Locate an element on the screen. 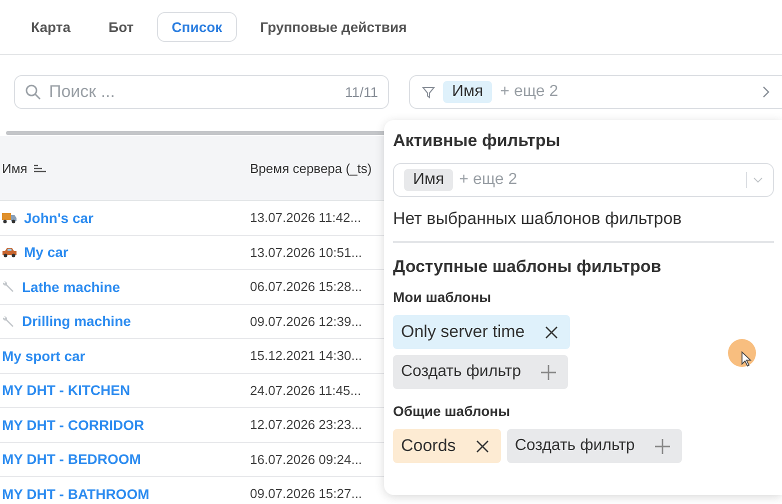  filter-field: Имя + еще 2 is located at coordinates (595, 92).